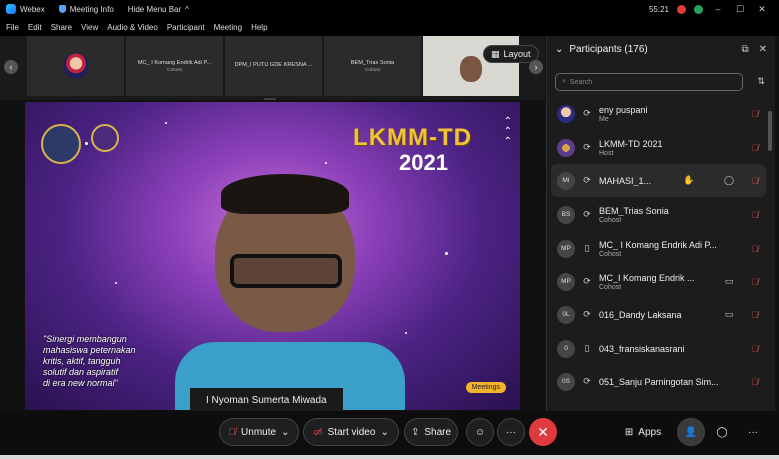 This screenshot has width=779, height=459. What do you see at coordinates (658, 180) in the screenshot?
I see `participant-row: MI ⟳ MAHASI_1... ✋ ◯ 🎙̸` at bounding box center [658, 180].